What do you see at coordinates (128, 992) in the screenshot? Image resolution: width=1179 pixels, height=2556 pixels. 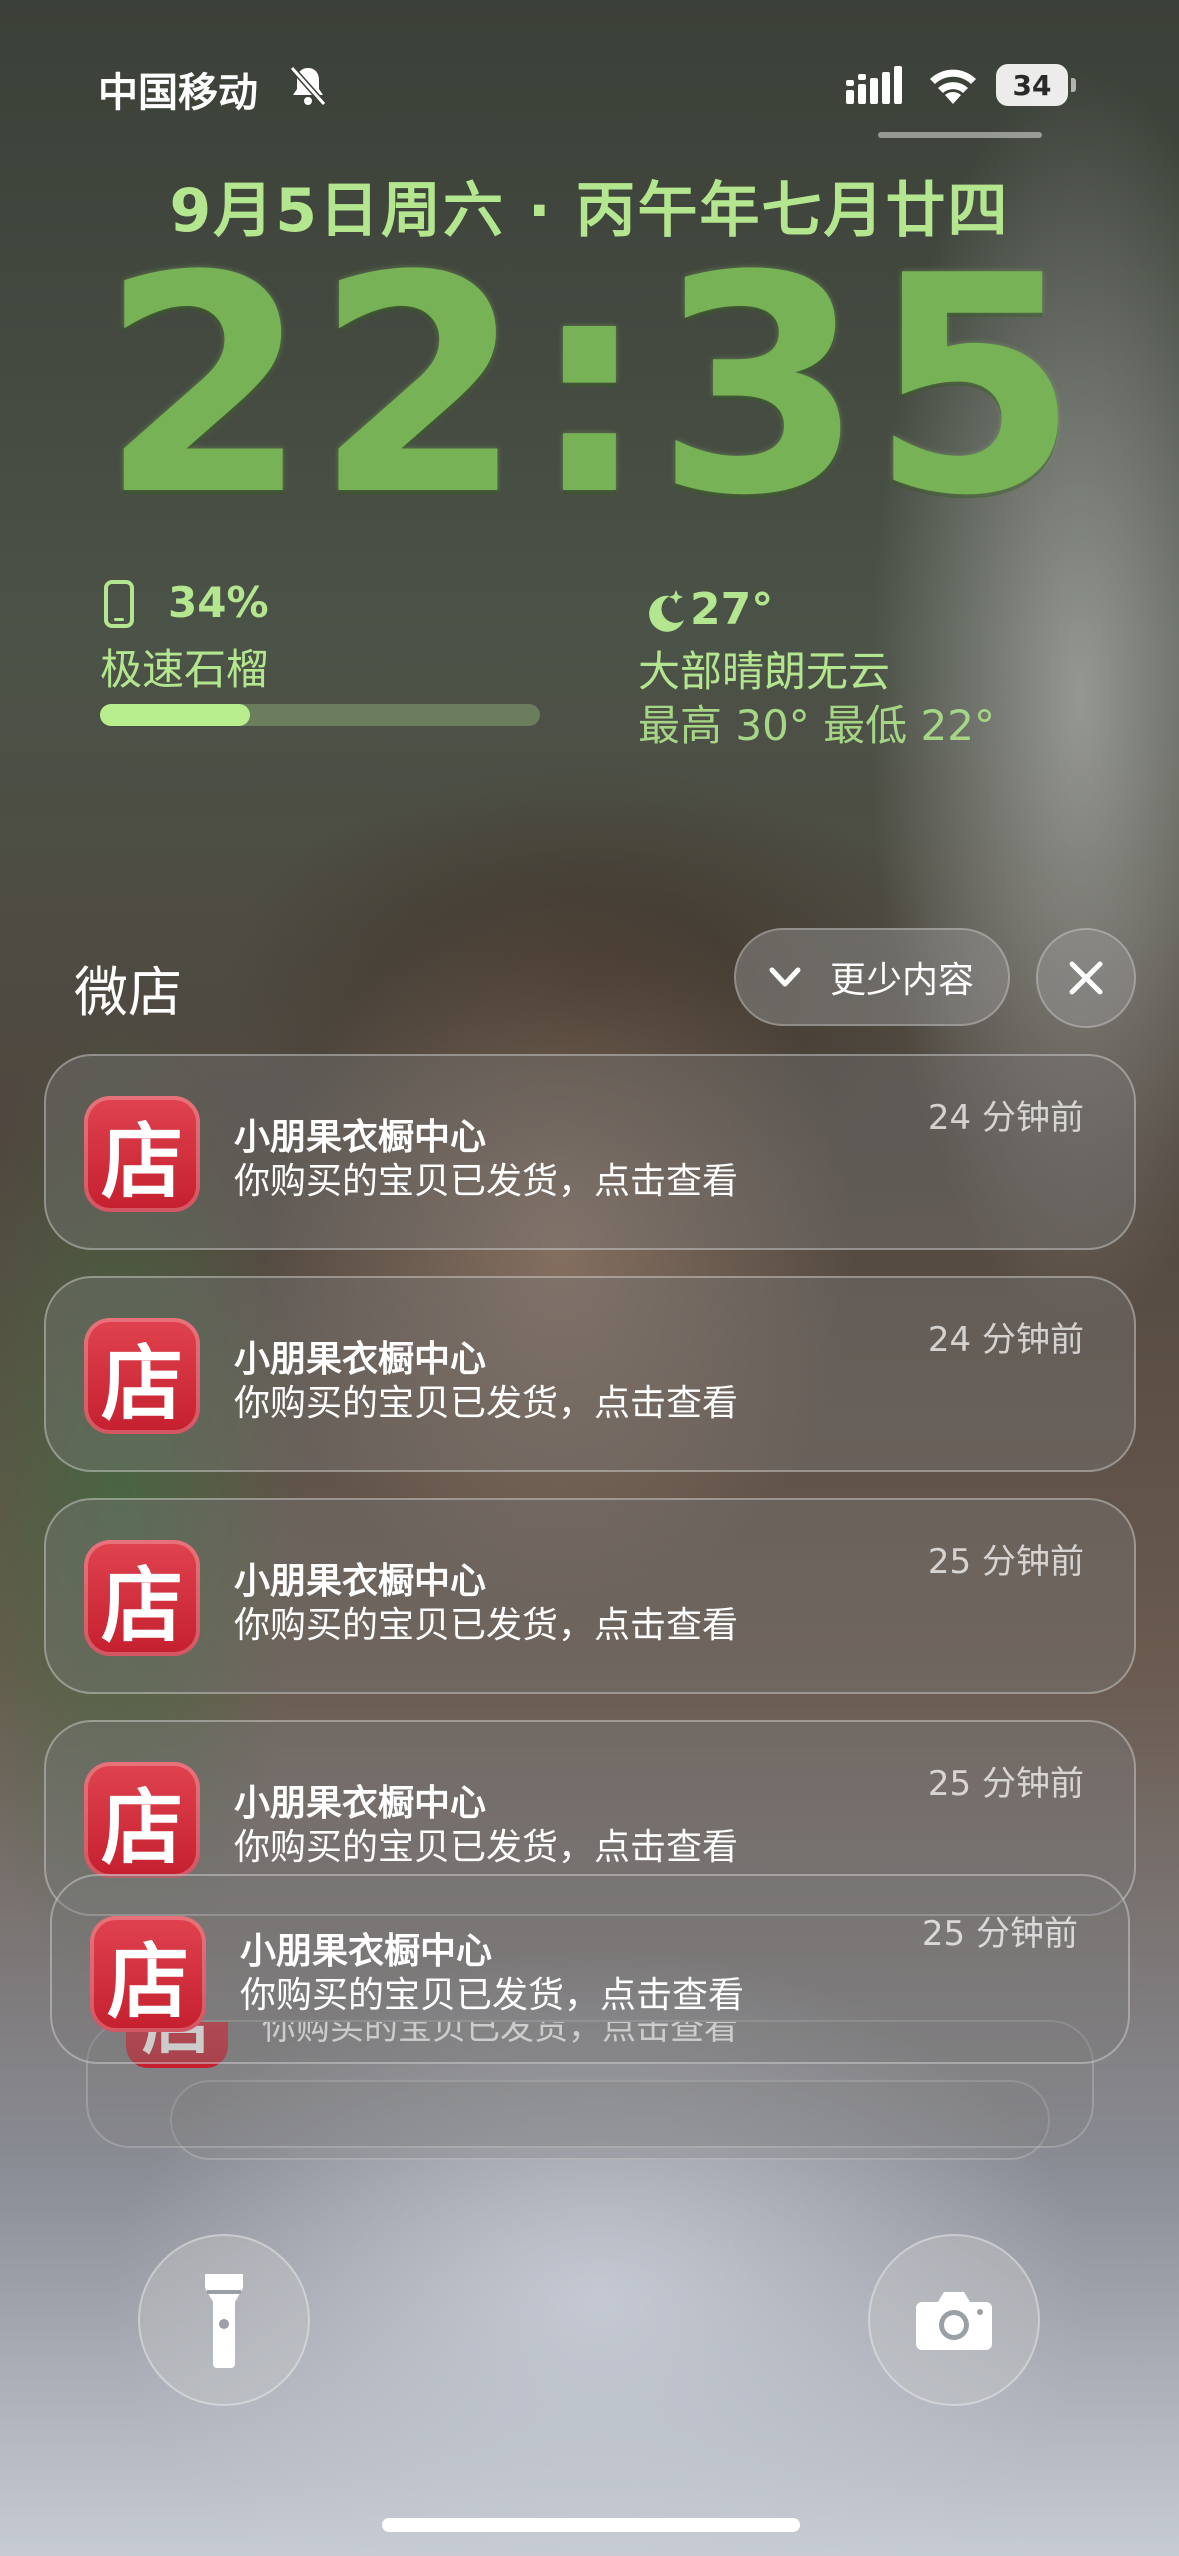 I see `notification-group-title: 微店` at bounding box center [128, 992].